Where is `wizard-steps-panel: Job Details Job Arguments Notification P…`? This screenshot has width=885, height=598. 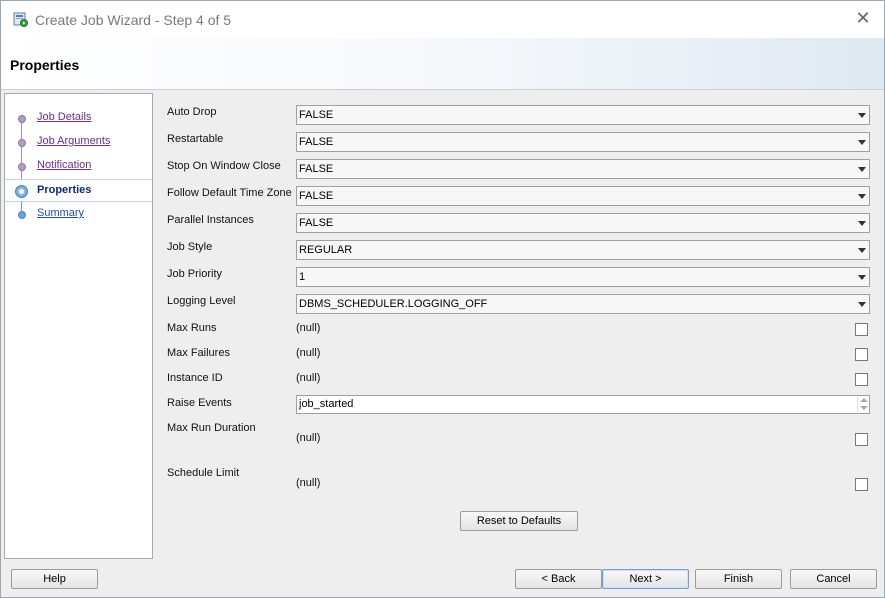 wizard-steps-panel: Job Details Job Arguments Notification P… is located at coordinates (78, 326).